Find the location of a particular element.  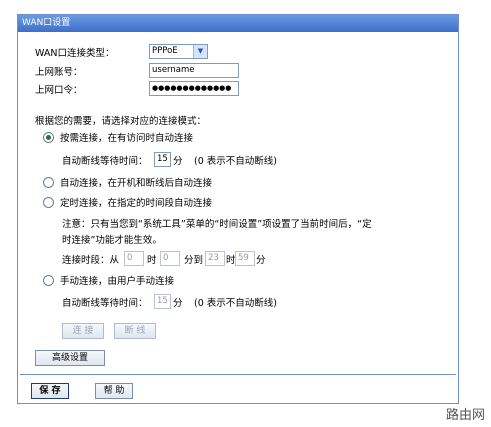

connect-button: 连 接 is located at coordinates (83, 331).